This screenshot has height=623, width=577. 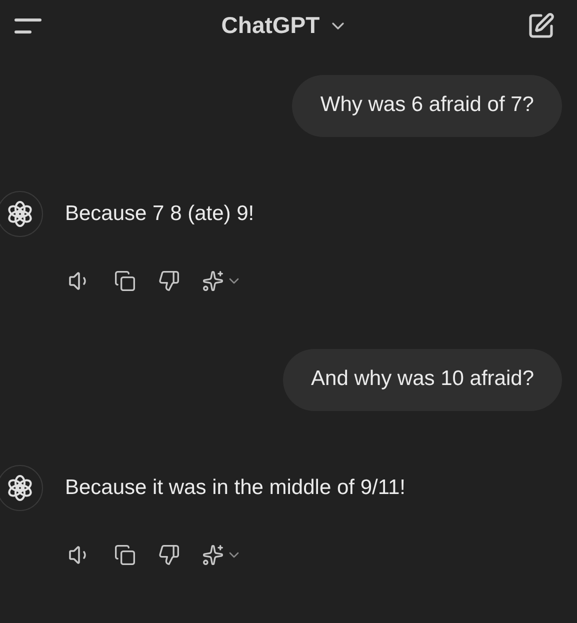 I want to click on user-message: Why was 6 afraid of 7?, so click(x=427, y=106).